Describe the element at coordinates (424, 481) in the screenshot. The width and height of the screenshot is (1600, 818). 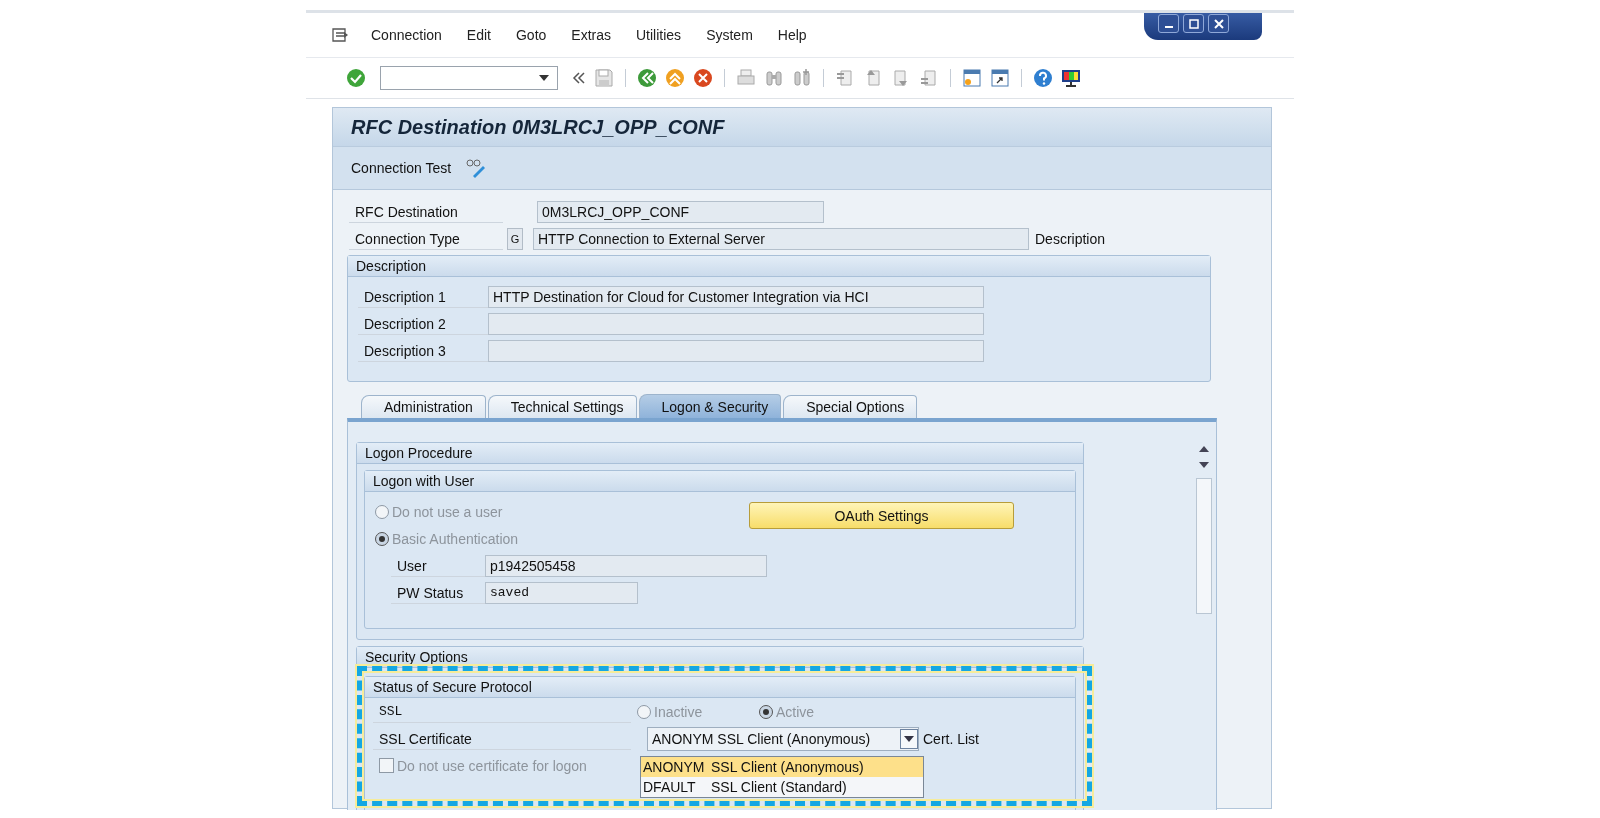
I see `group-title: Logon with User` at that location.